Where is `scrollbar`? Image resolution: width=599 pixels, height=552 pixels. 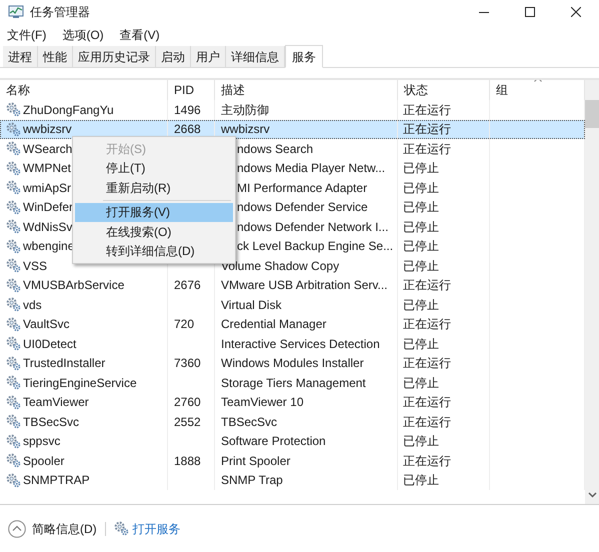 scrollbar is located at coordinates (592, 292).